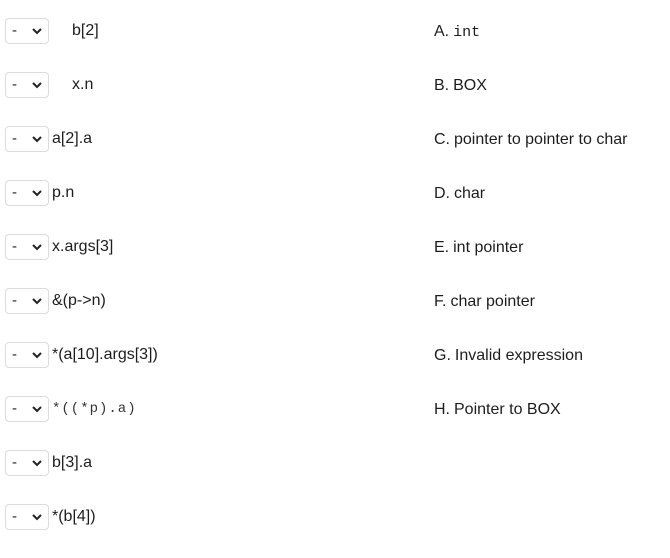 The image size is (670, 558). Describe the element at coordinates (205, 531) in the screenshot. I see `match-row: - *(b[4])` at that location.